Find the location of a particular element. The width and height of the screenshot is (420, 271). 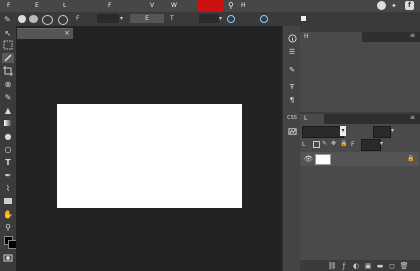

square-swatch-icon is located at coordinates (303, 18).